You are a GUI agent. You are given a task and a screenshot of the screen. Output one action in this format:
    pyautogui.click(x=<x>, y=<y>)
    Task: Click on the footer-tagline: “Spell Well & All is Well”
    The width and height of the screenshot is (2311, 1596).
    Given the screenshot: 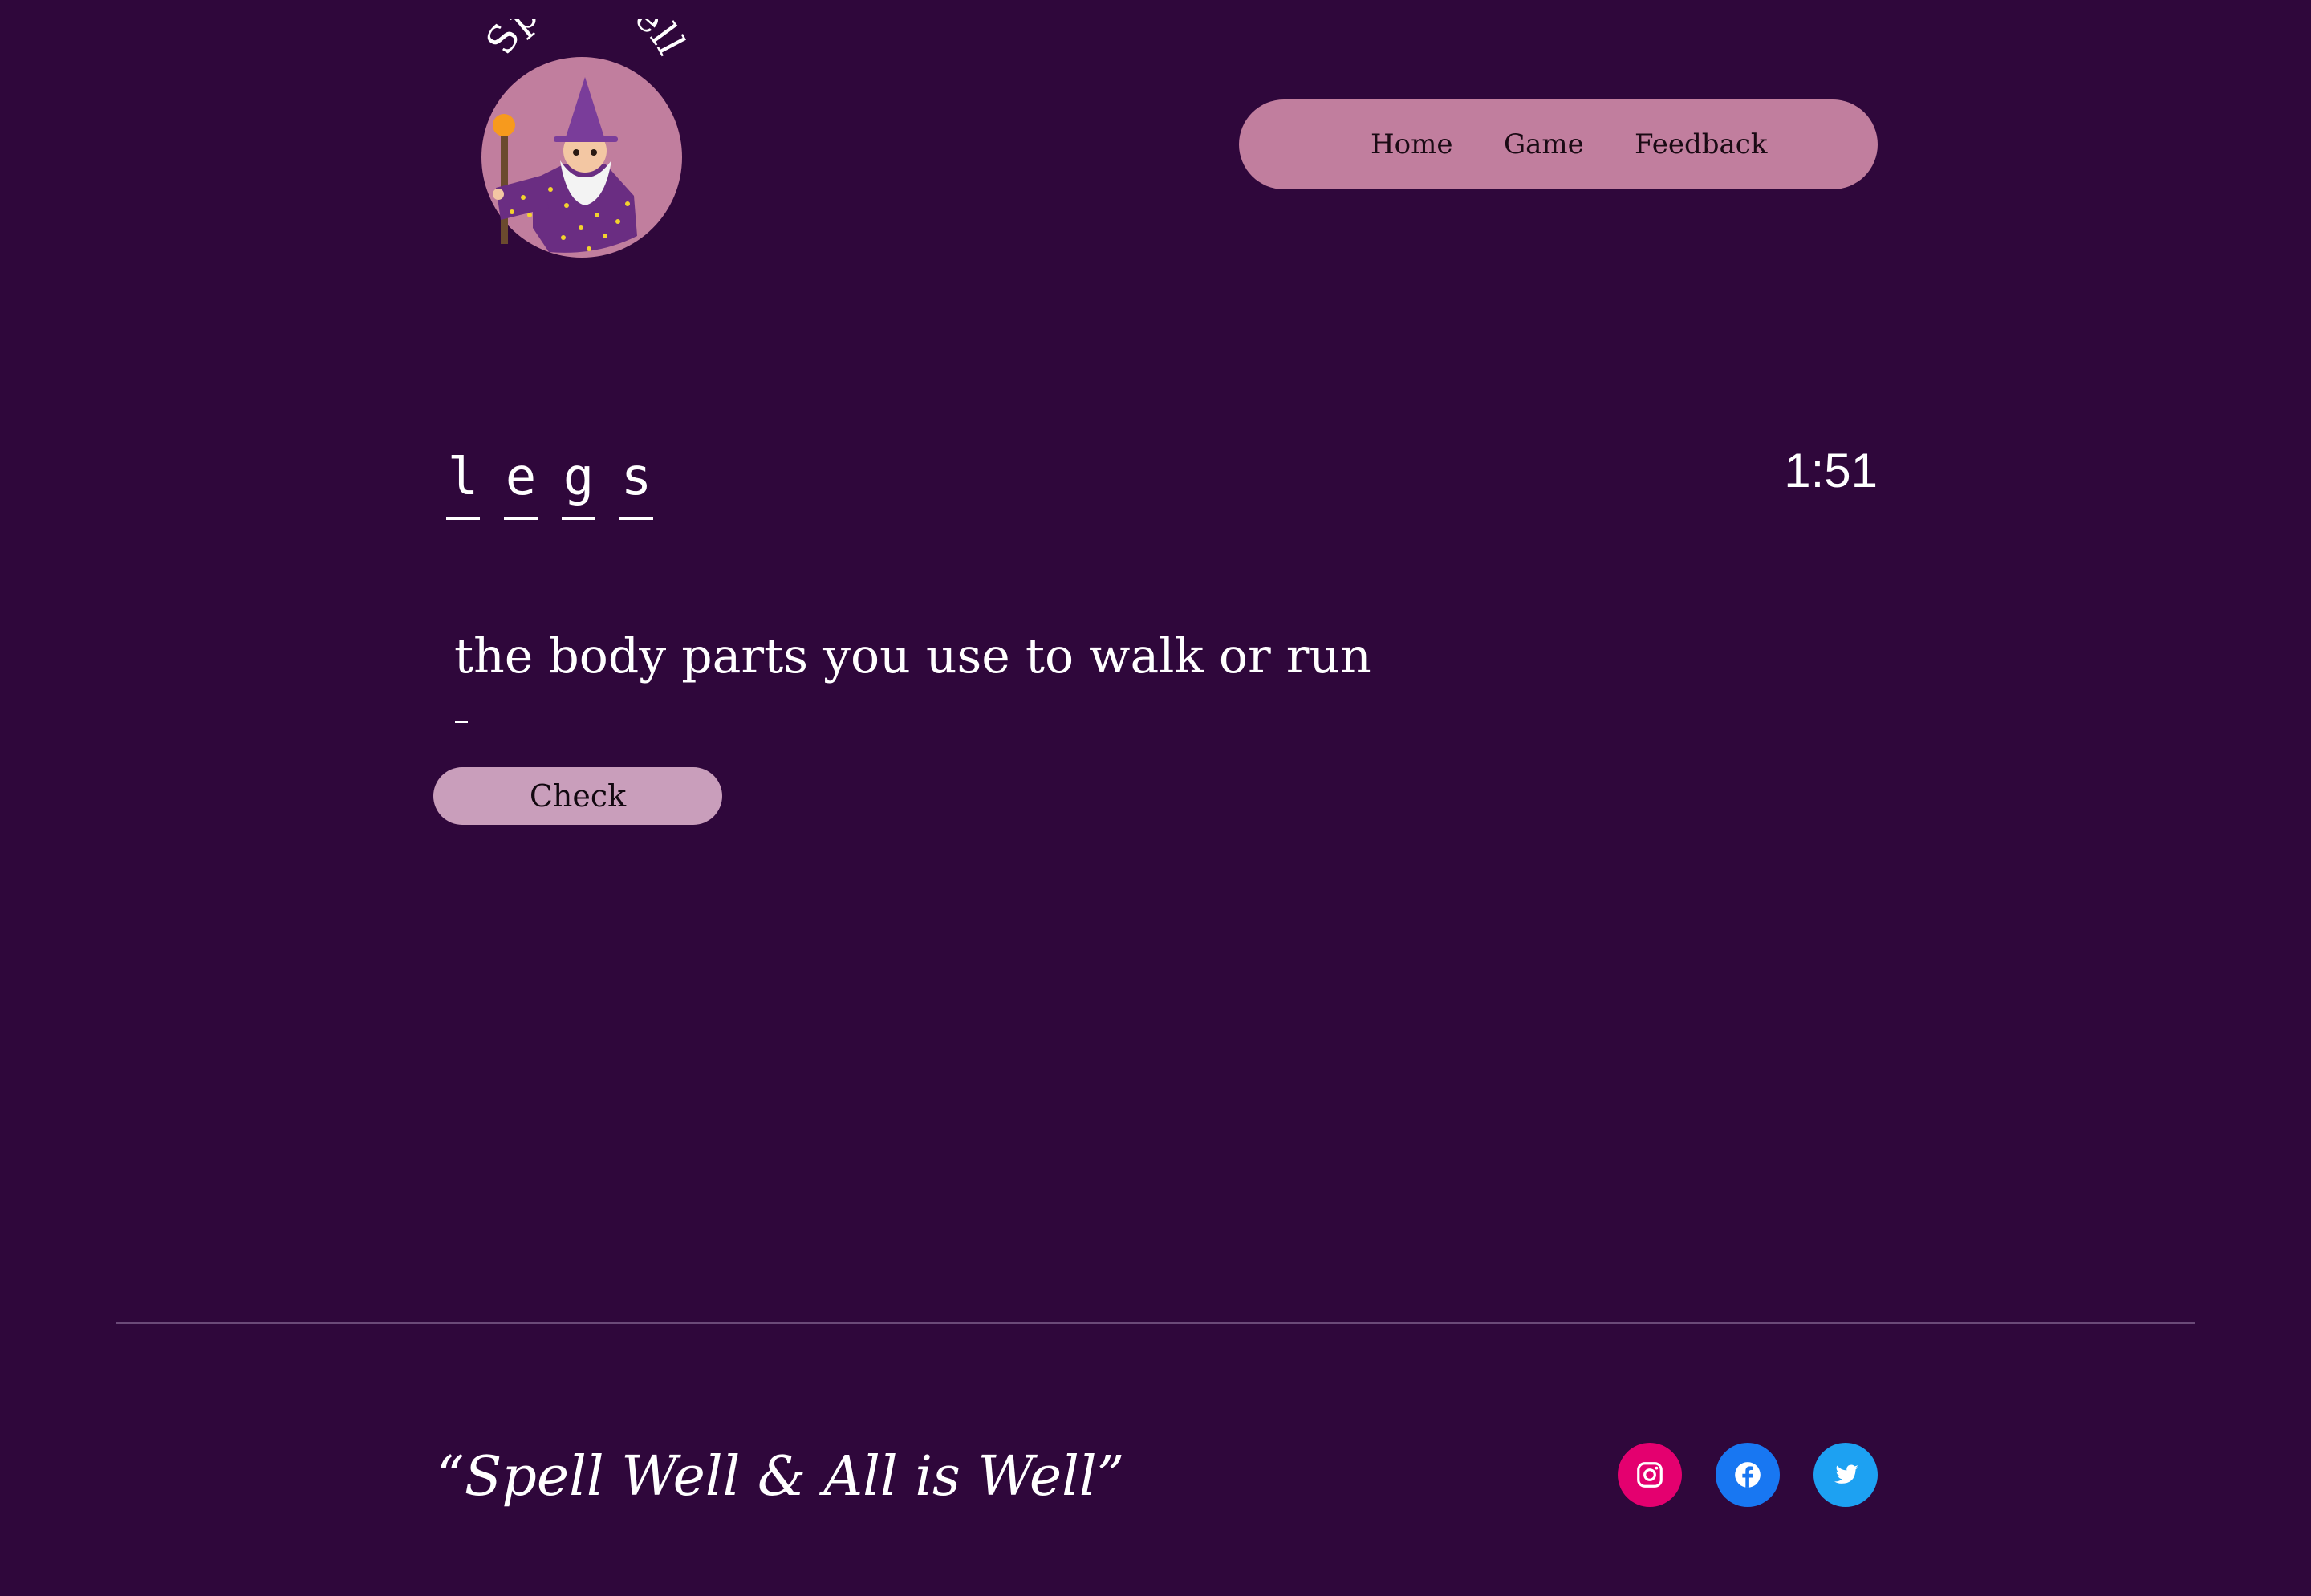 What is the action you would take?
    pyautogui.click(x=781, y=1477)
    